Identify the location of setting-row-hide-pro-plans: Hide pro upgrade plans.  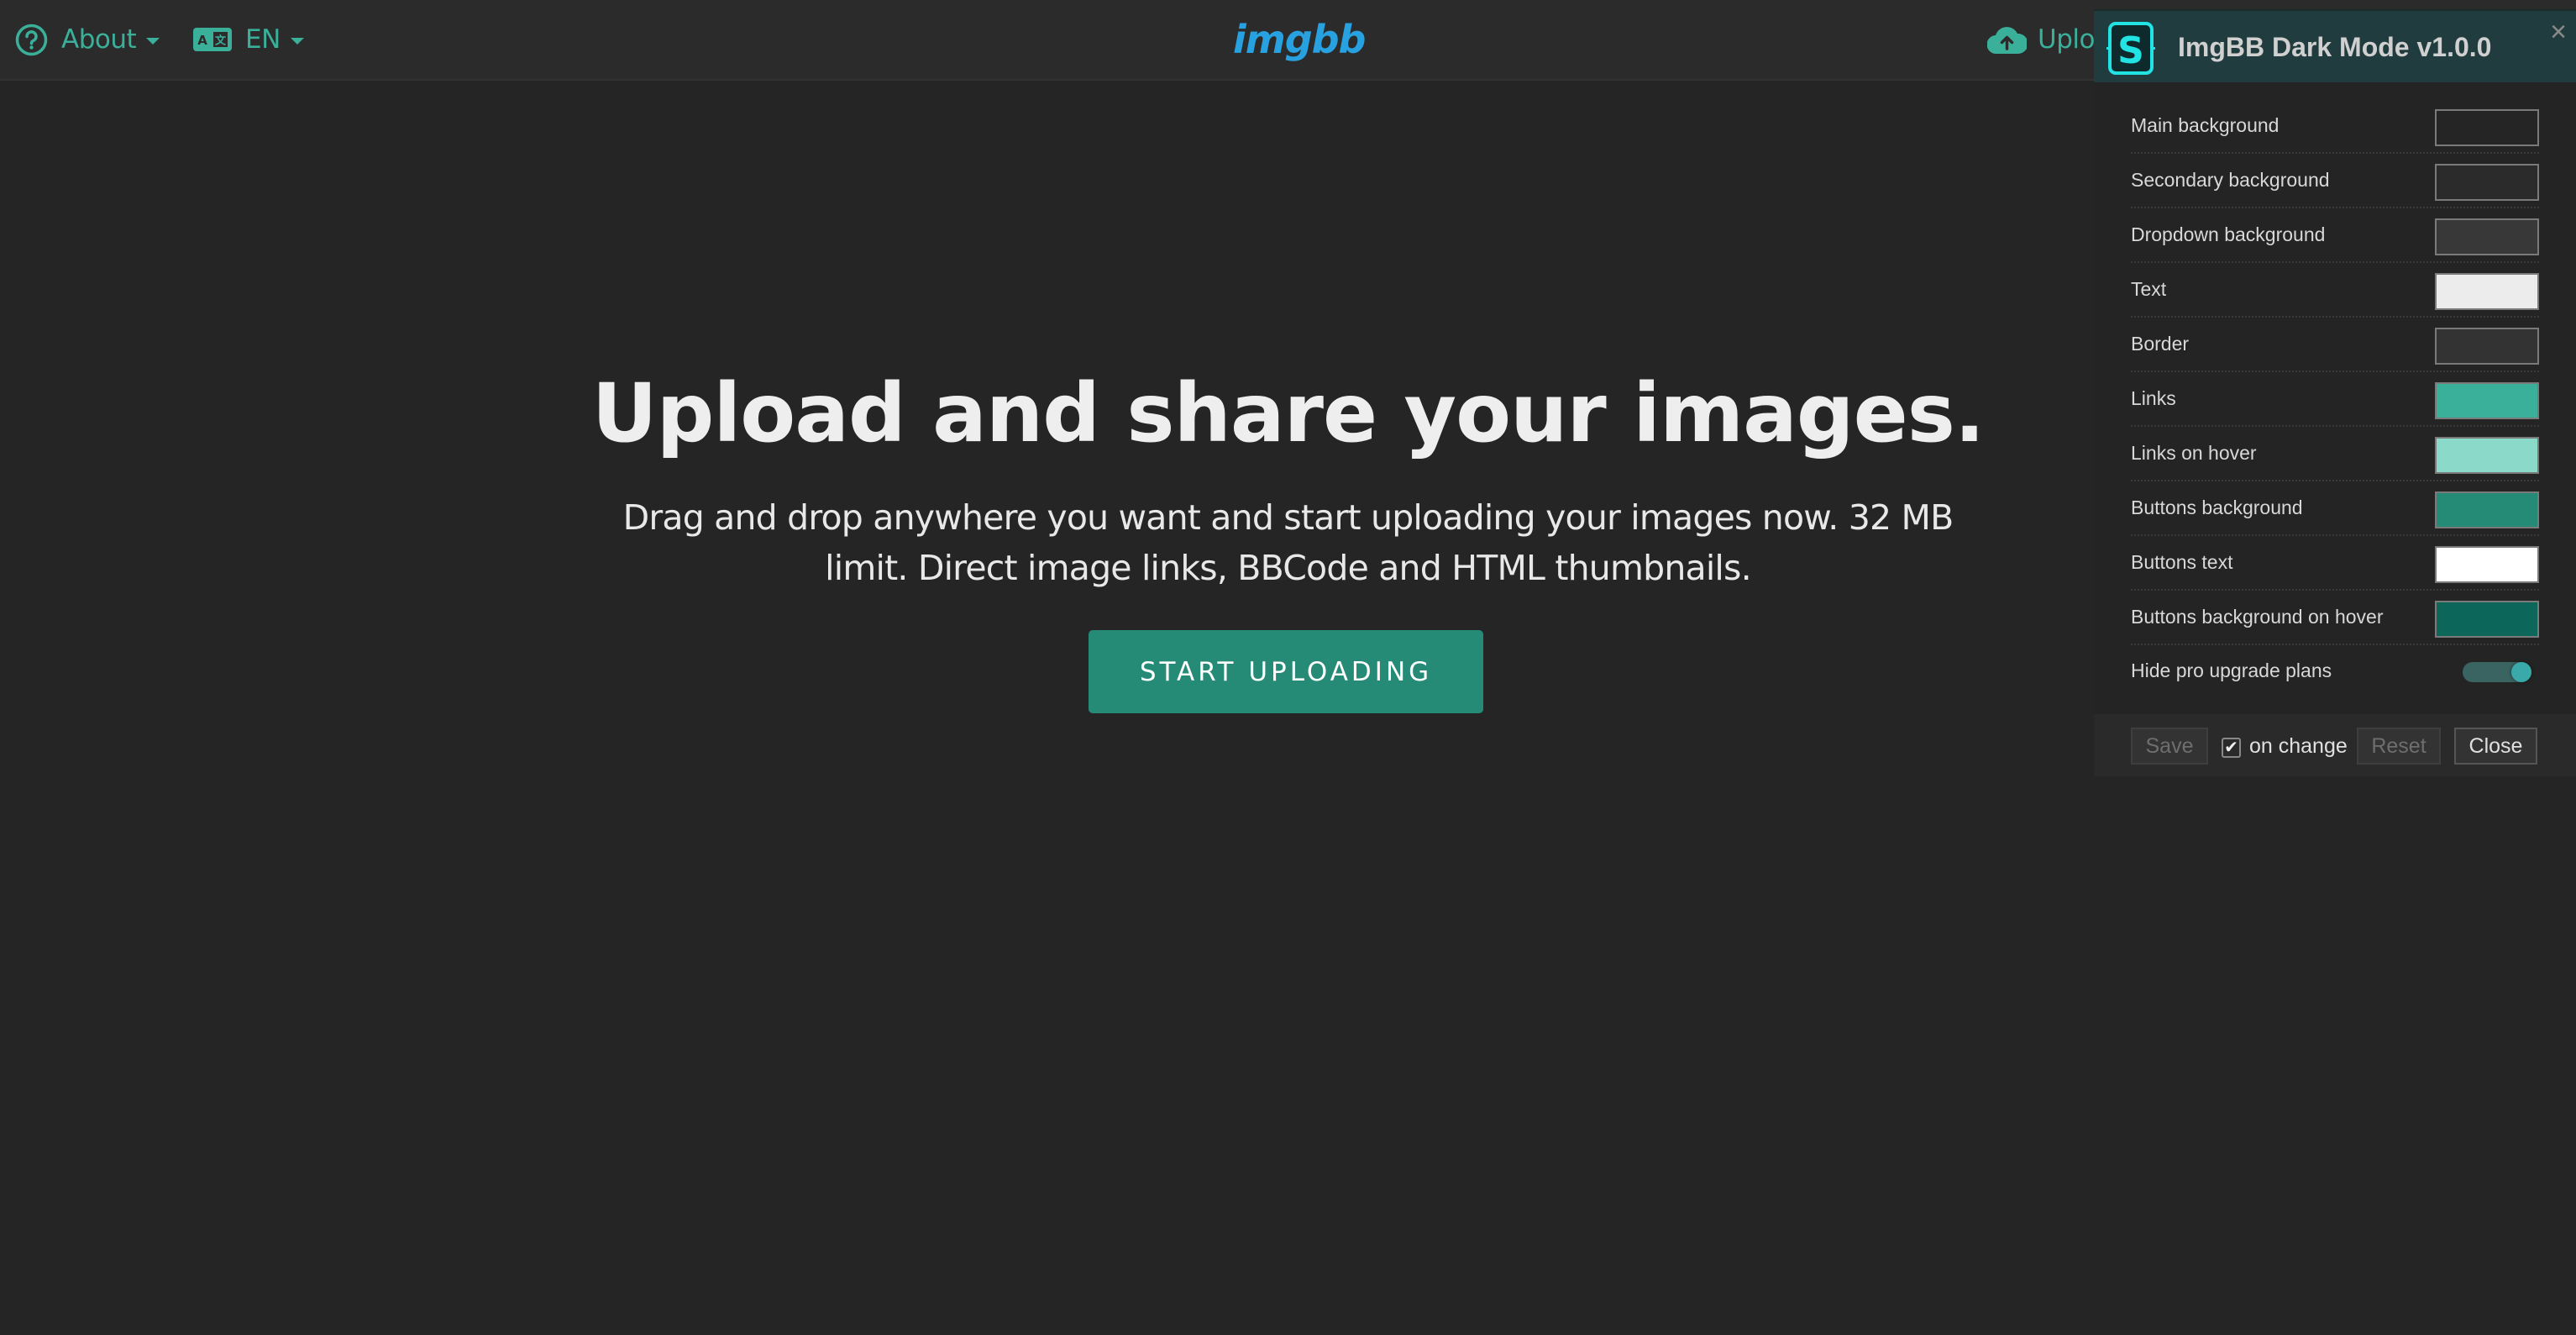
(2335, 670).